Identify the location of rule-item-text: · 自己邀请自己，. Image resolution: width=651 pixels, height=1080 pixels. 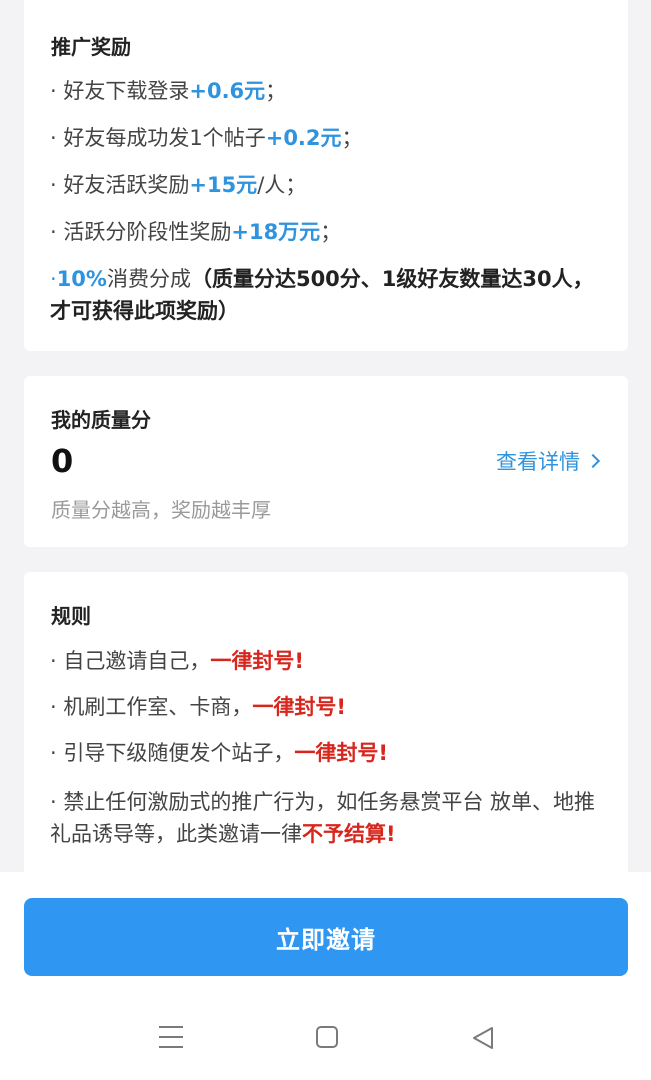
(130, 661).